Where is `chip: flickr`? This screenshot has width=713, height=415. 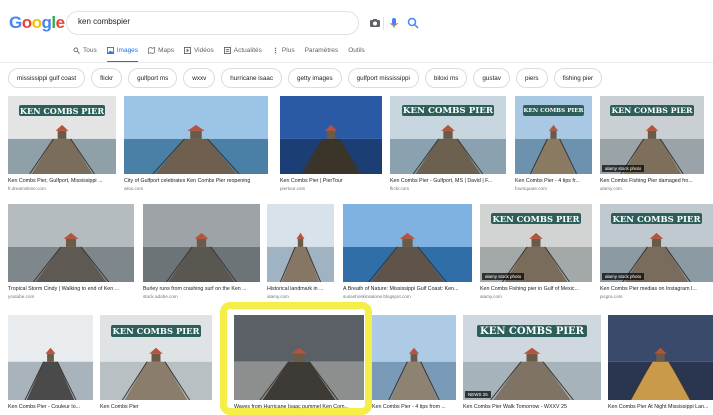 chip: flickr is located at coordinates (107, 78).